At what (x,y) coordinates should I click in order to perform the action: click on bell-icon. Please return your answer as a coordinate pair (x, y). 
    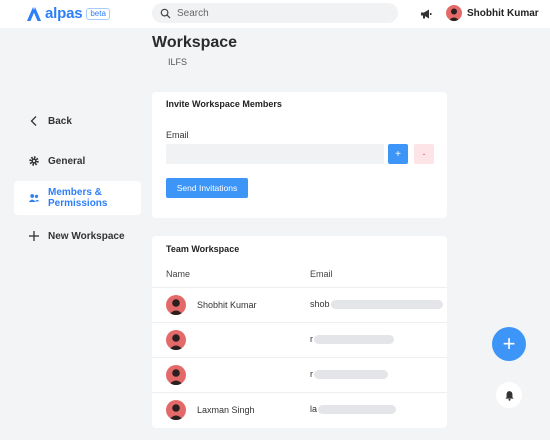
    Looking at the image, I should click on (509, 395).